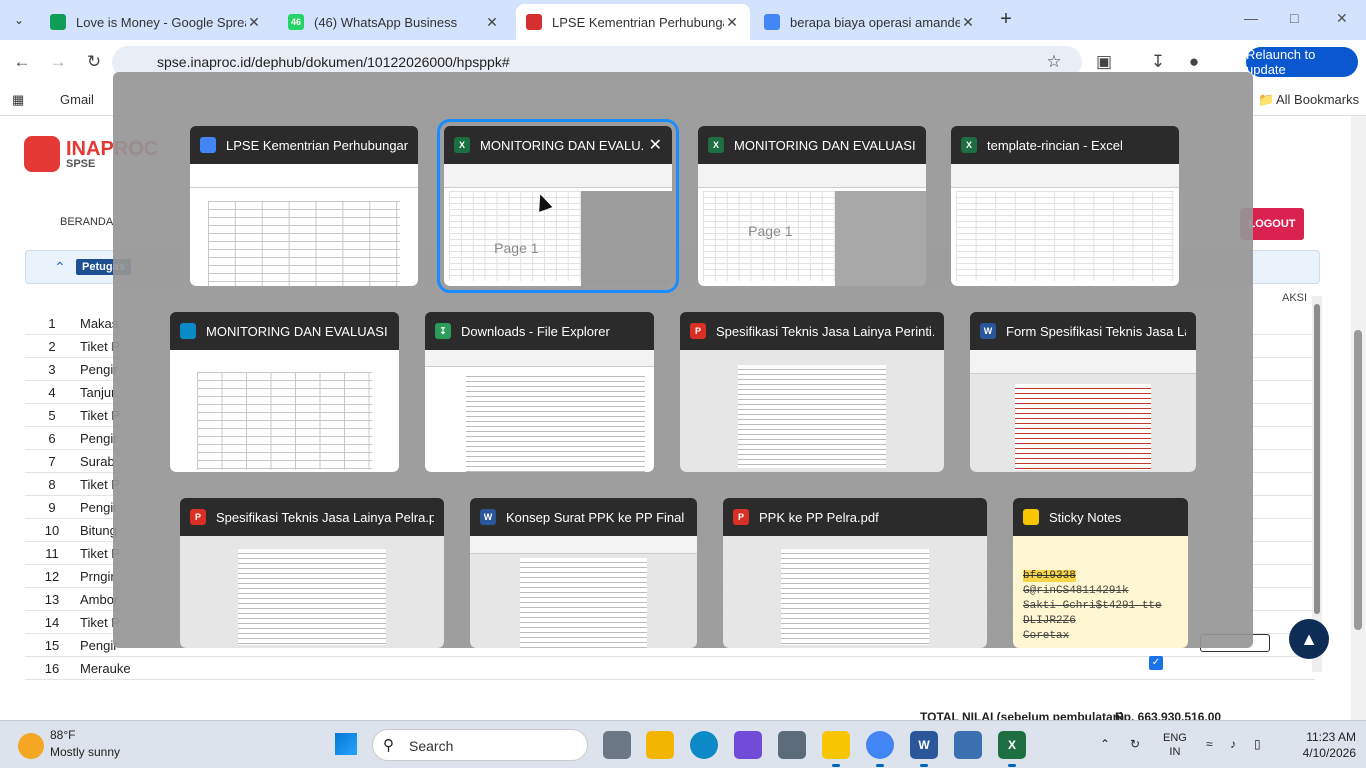 The image size is (1366, 768). Describe the element at coordinates (94, 62) in the screenshot. I see `reload-icon: ↻` at that location.